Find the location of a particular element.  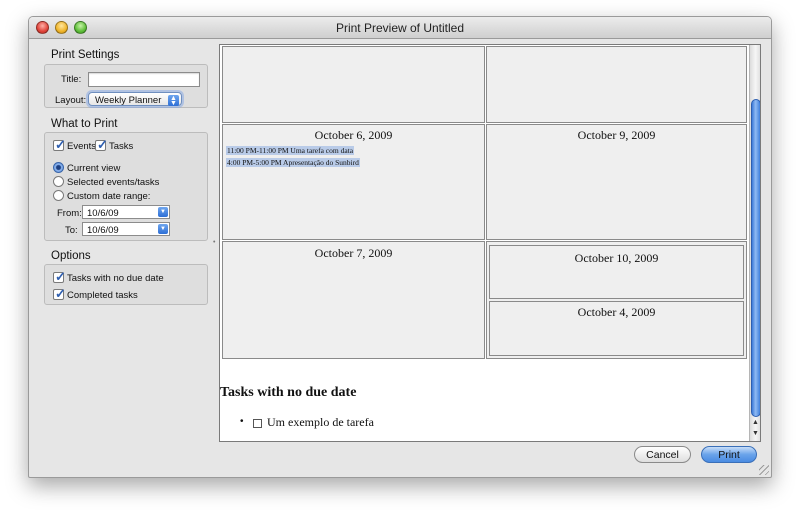

layout-popup-value: Weekly Planner is located at coordinates (128, 100).